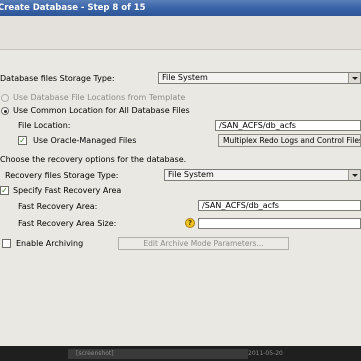  What do you see at coordinates (5, 111) in the screenshot?
I see `radio-use-common-location` at bounding box center [5, 111].